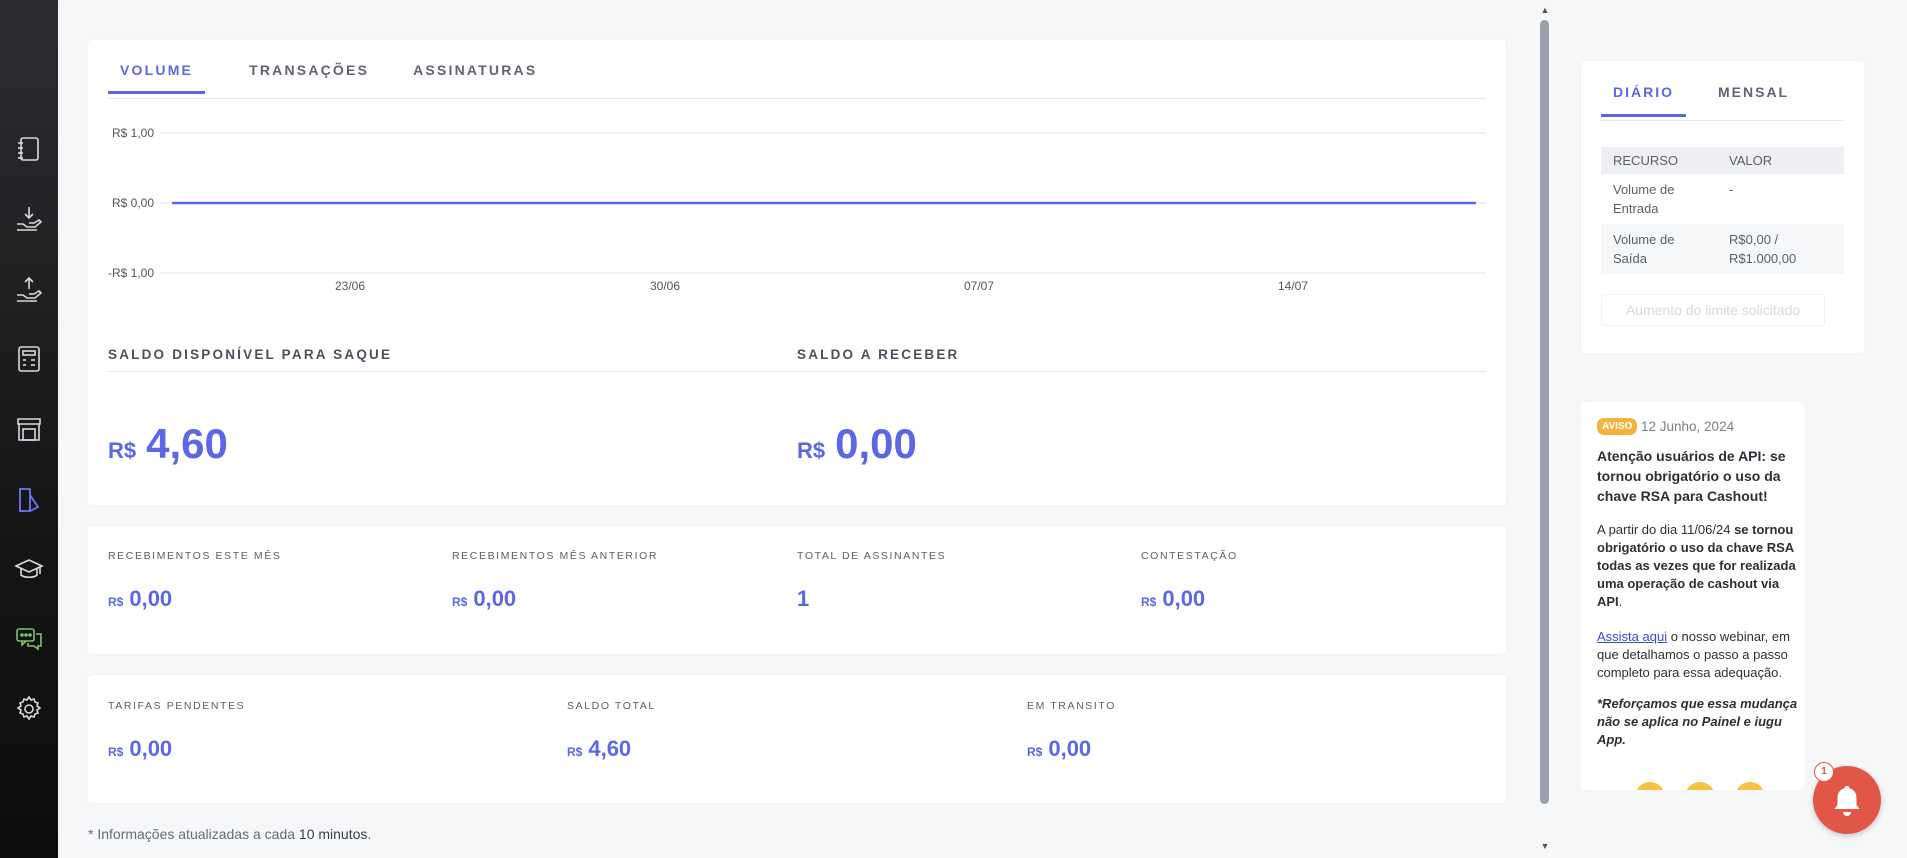 This screenshot has height=858, width=1907. What do you see at coordinates (599, 748) in the screenshot?
I see `stat-value: R$ 4,60` at bounding box center [599, 748].